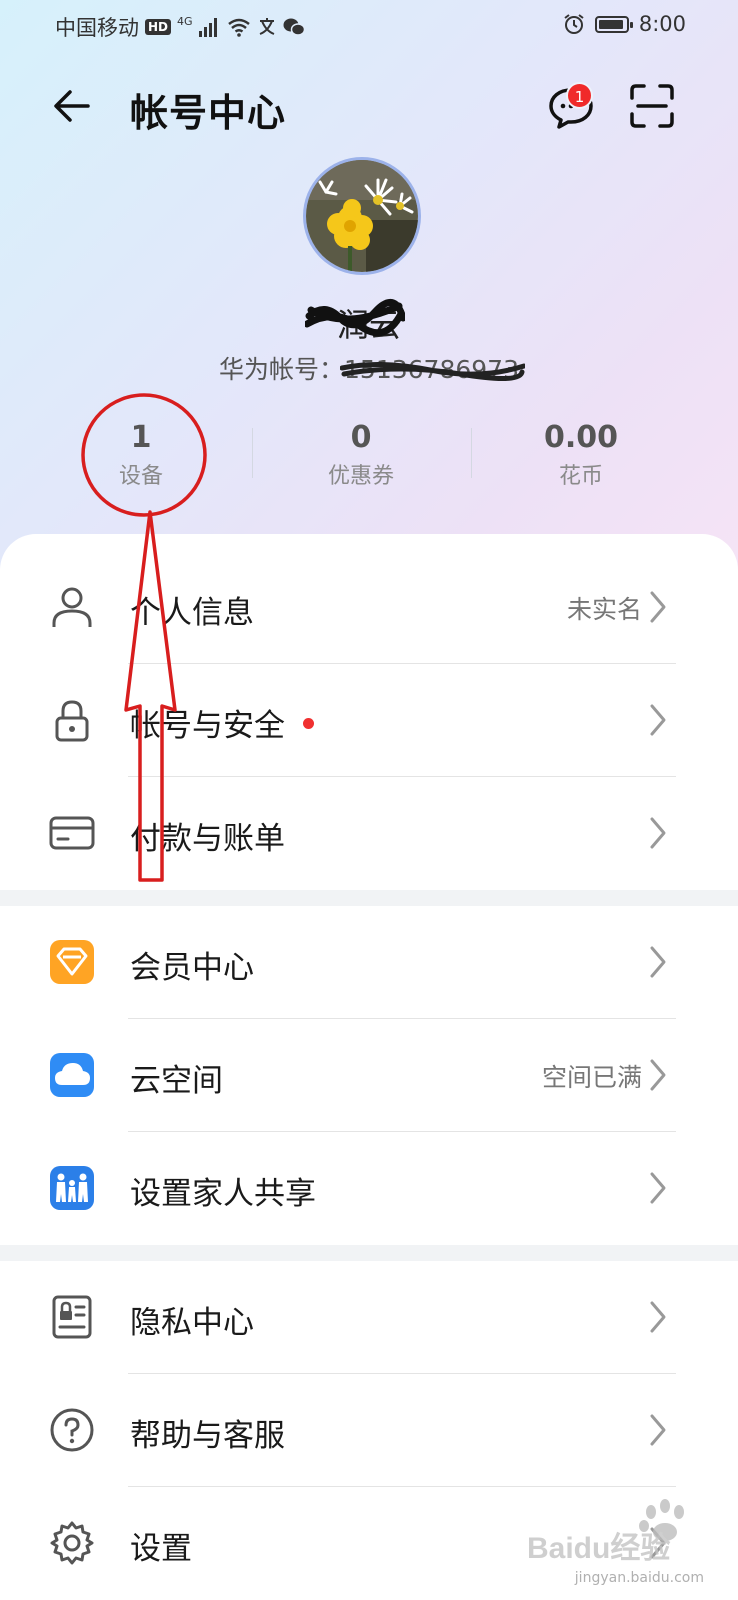 Image resolution: width=738 pixels, height=1600 pixels. Describe the element at coordinates (72, 721) in the screenshot. I see `lock-icon` at that location.